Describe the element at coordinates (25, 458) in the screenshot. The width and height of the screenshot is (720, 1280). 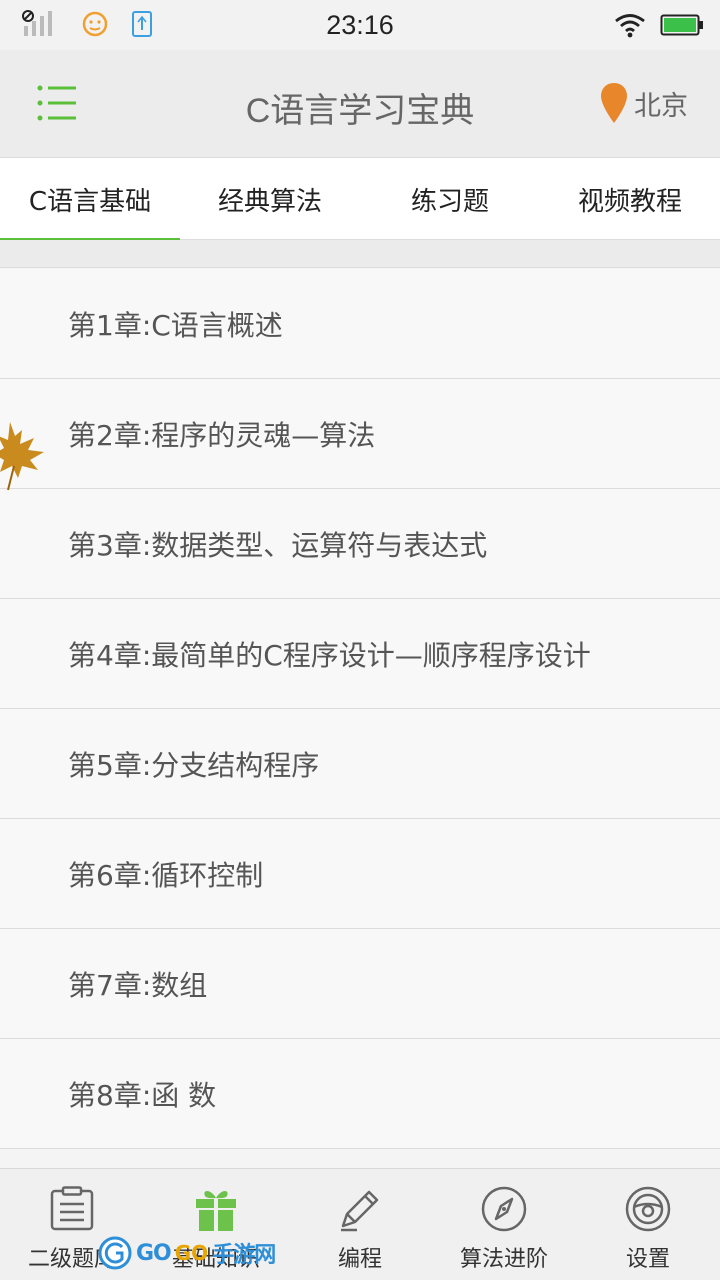
I see `maple-leaf-icon` at that location.